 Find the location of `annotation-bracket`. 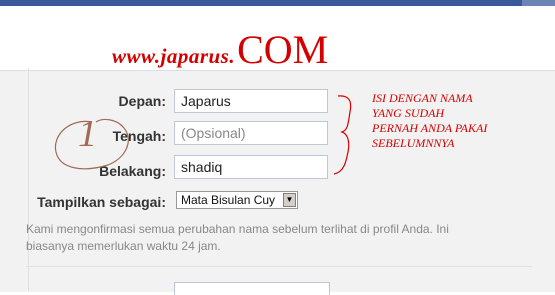

annotation-bracket is located at coordinates (342, 135).